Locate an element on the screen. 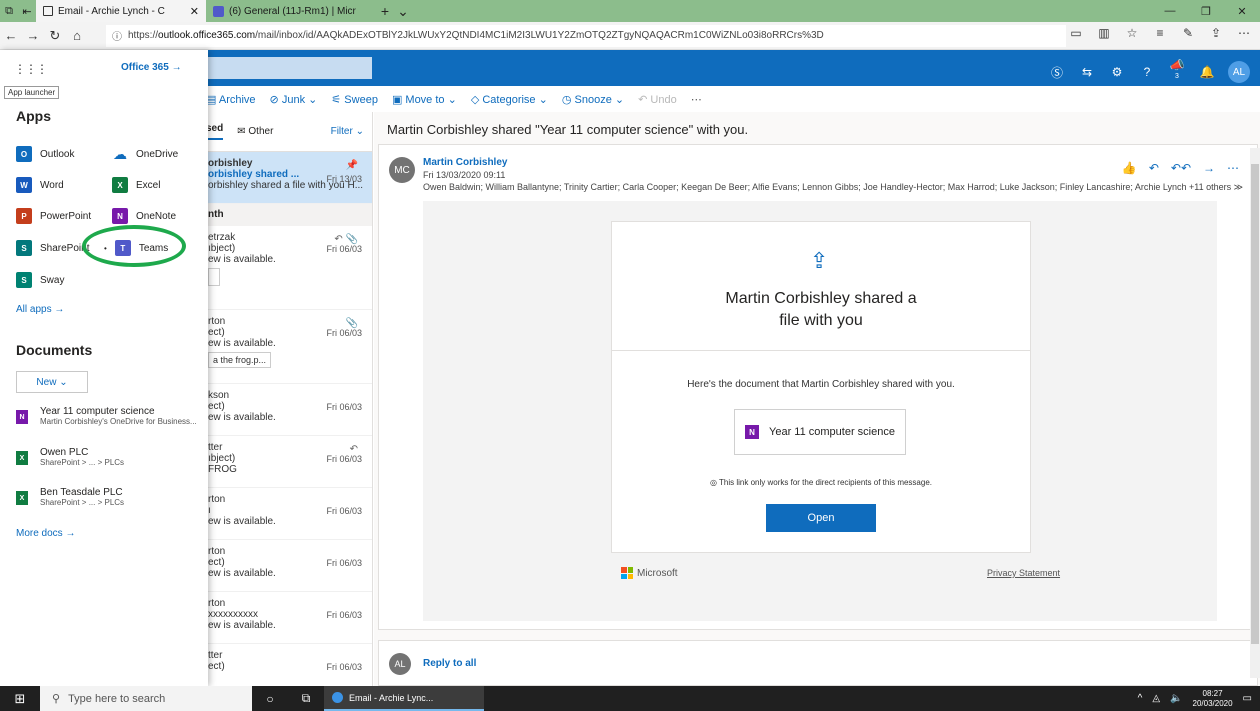 The width and height of the screenshot is (1260, 711). more-icon: ⋯ is located at coordinates (1244, 33).